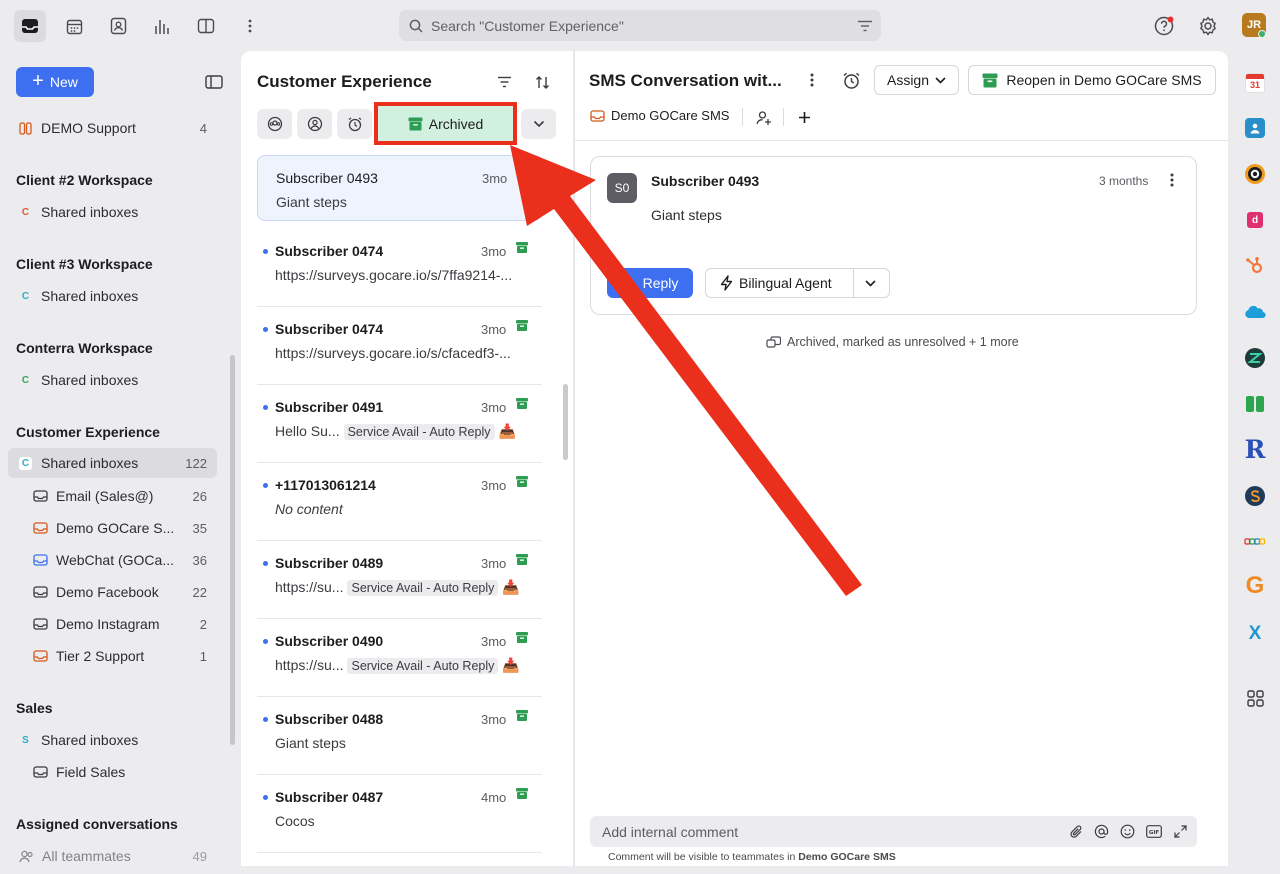  What do you see at coordinates (1076, 831) in the screenshot?
I see `attachment-icon` at bounding box center [1076, 831].